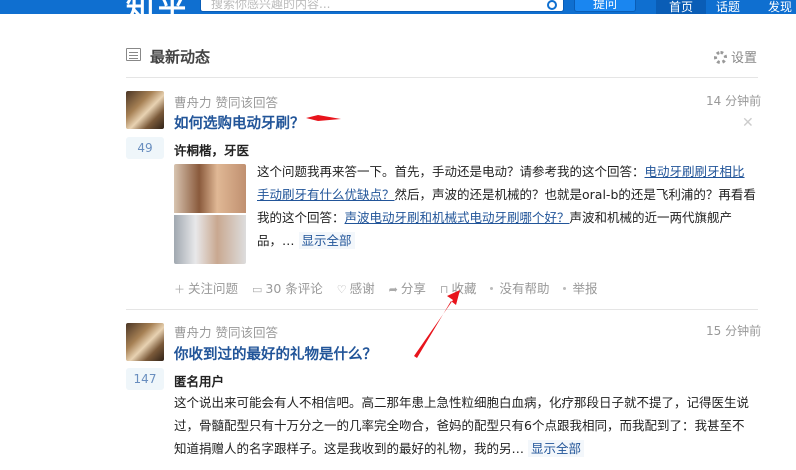 The width and height of the screenshot is (796, 470). What do you see at coordinates (323, 118) in the screenshot?
I see `arrow-to-question-title` at bounding box center [323, 118].